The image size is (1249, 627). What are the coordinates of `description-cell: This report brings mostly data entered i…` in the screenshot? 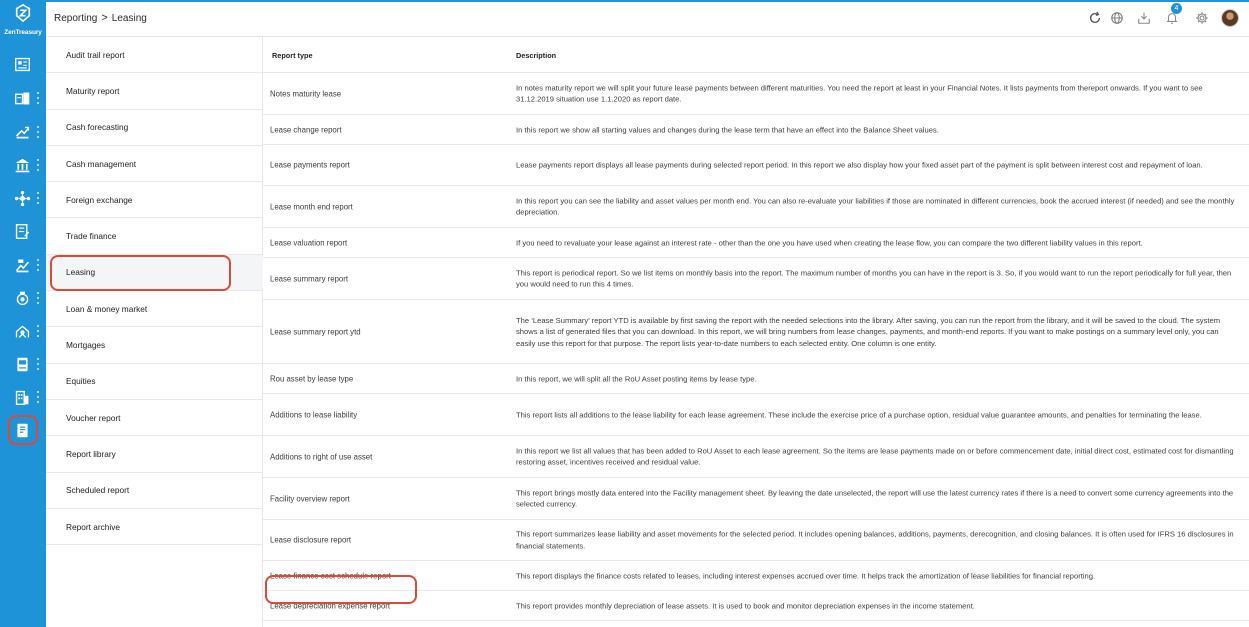 It's located at (875, 498).